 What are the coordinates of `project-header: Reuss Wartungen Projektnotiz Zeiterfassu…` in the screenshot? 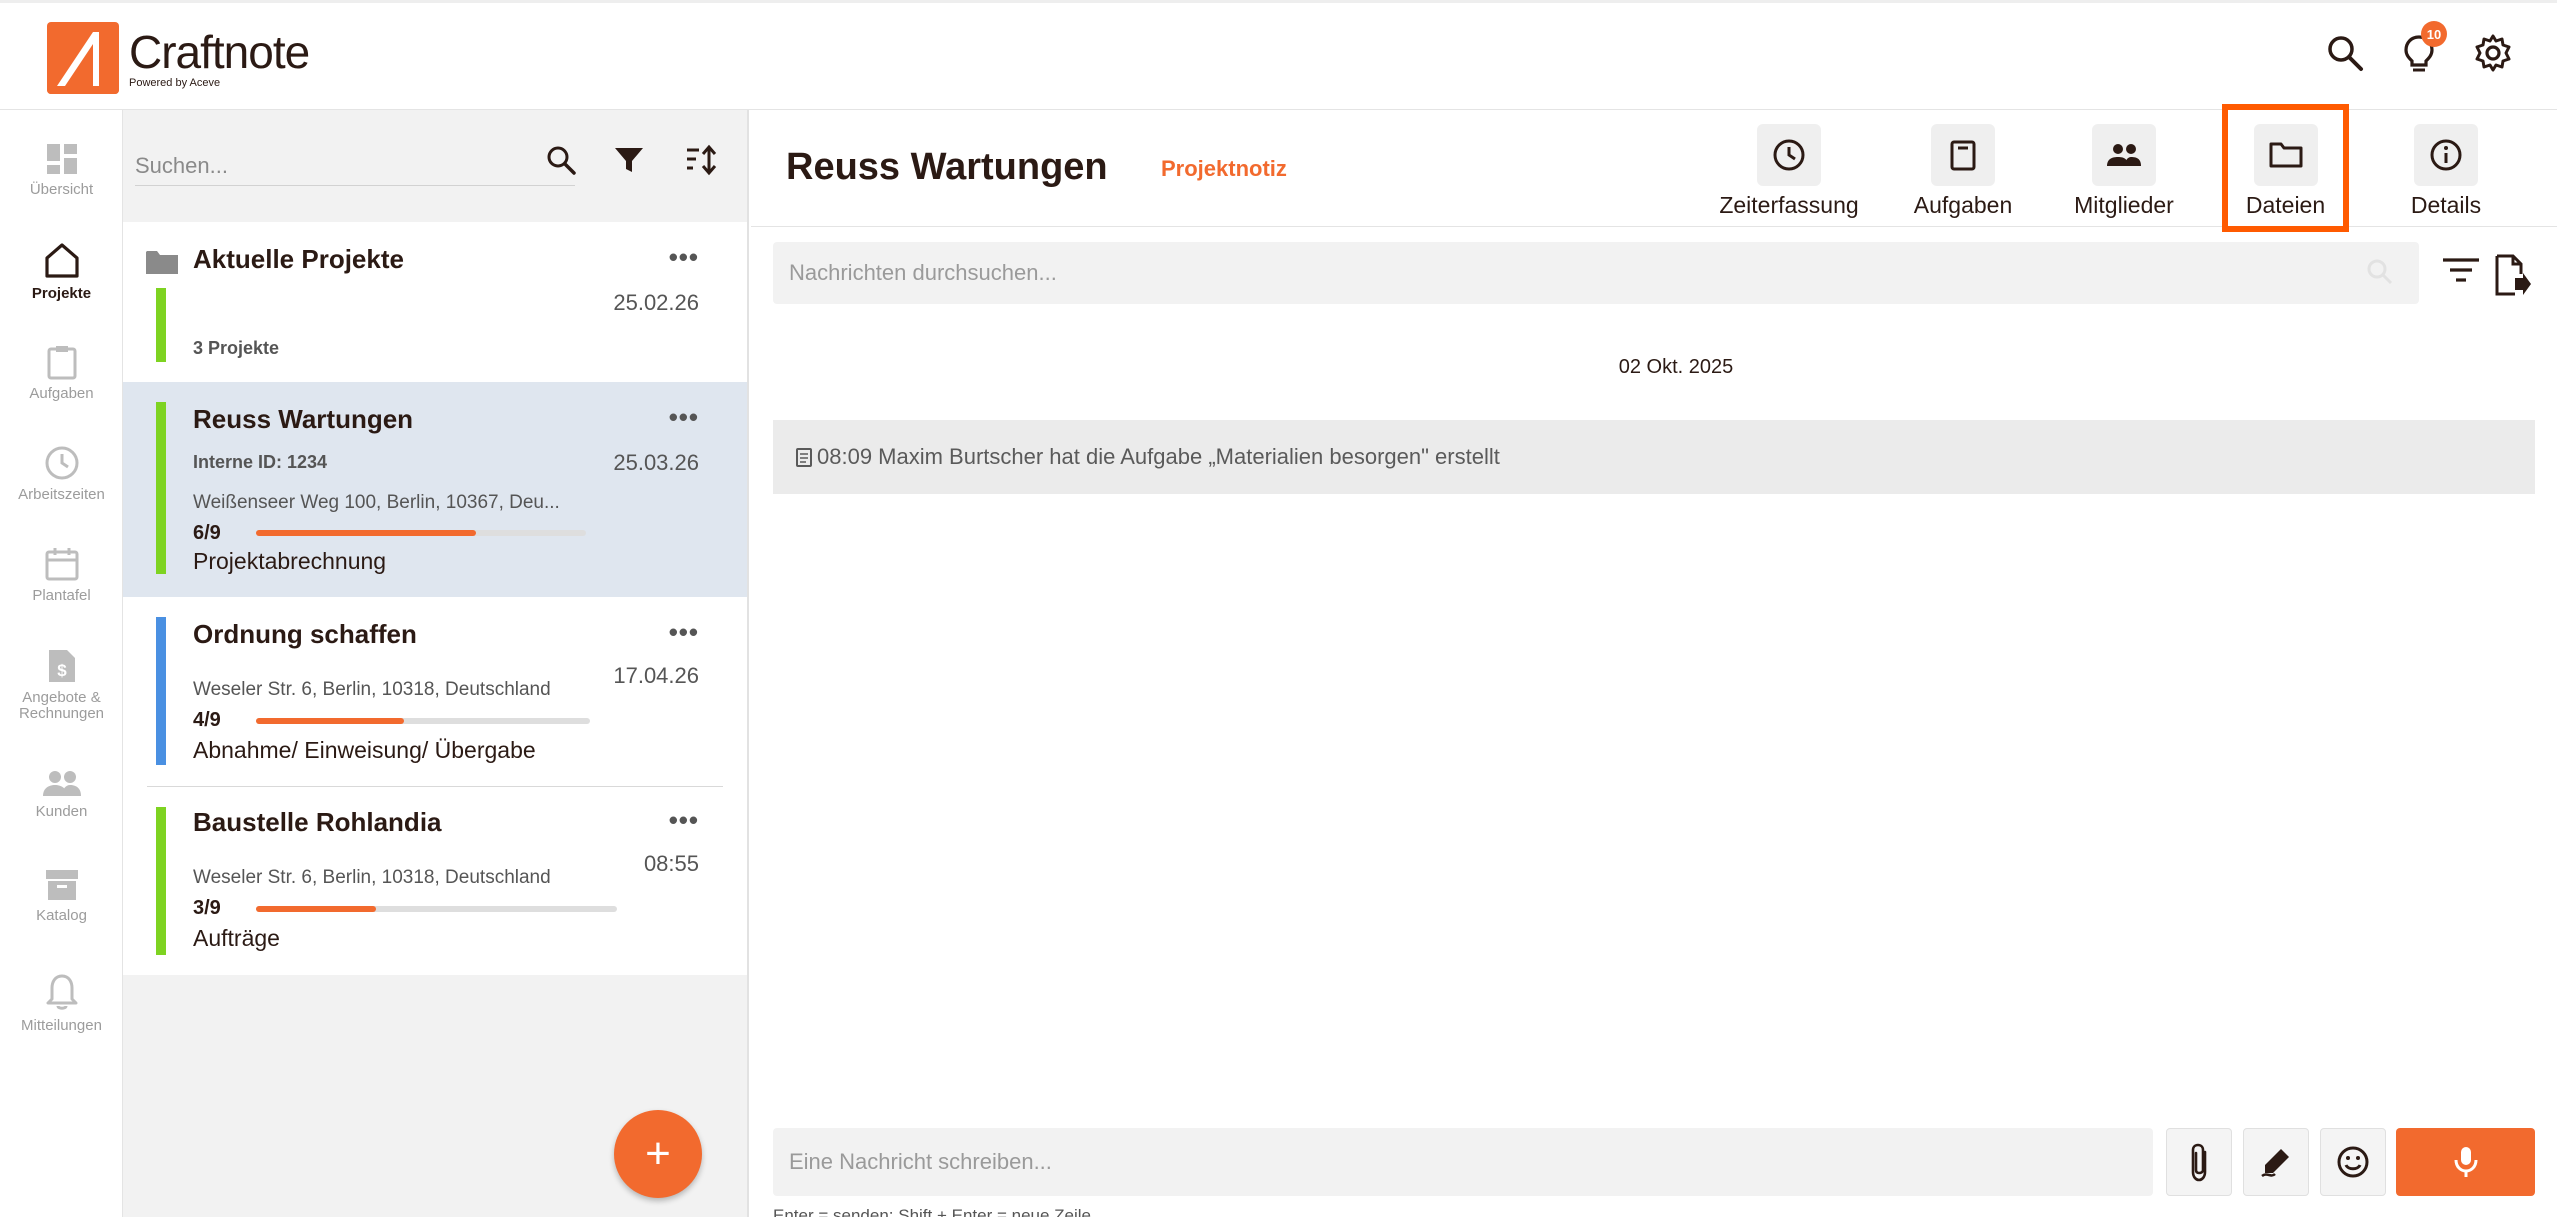 It's located at (1654, 168).